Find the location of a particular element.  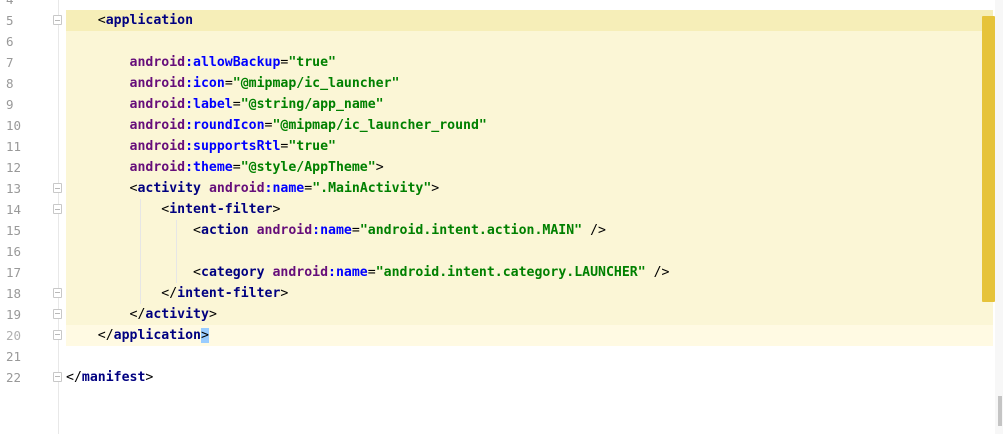

code-line: <application is located at coordinates (529, 20).